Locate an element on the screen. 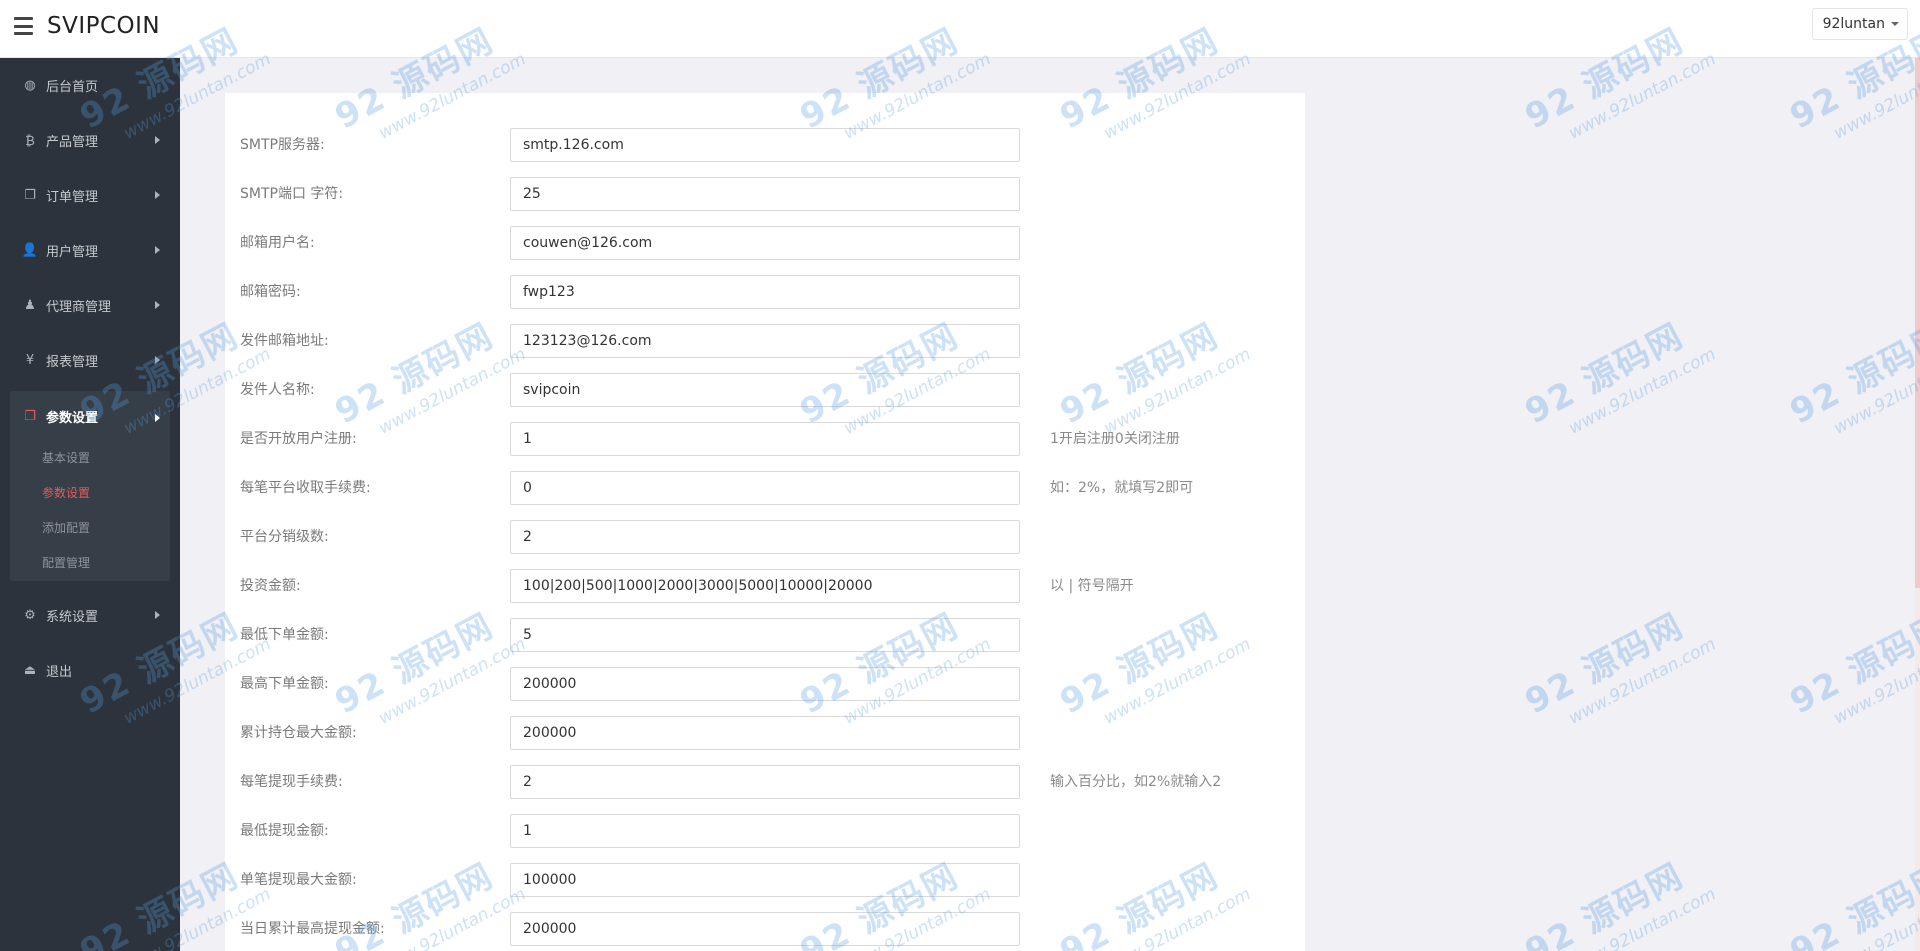 This screenshot has width=1920, height=951. sidebar-submenu: 基本设置 参数设置 添加配置 配置管理 is located at coordinates (90, 511).